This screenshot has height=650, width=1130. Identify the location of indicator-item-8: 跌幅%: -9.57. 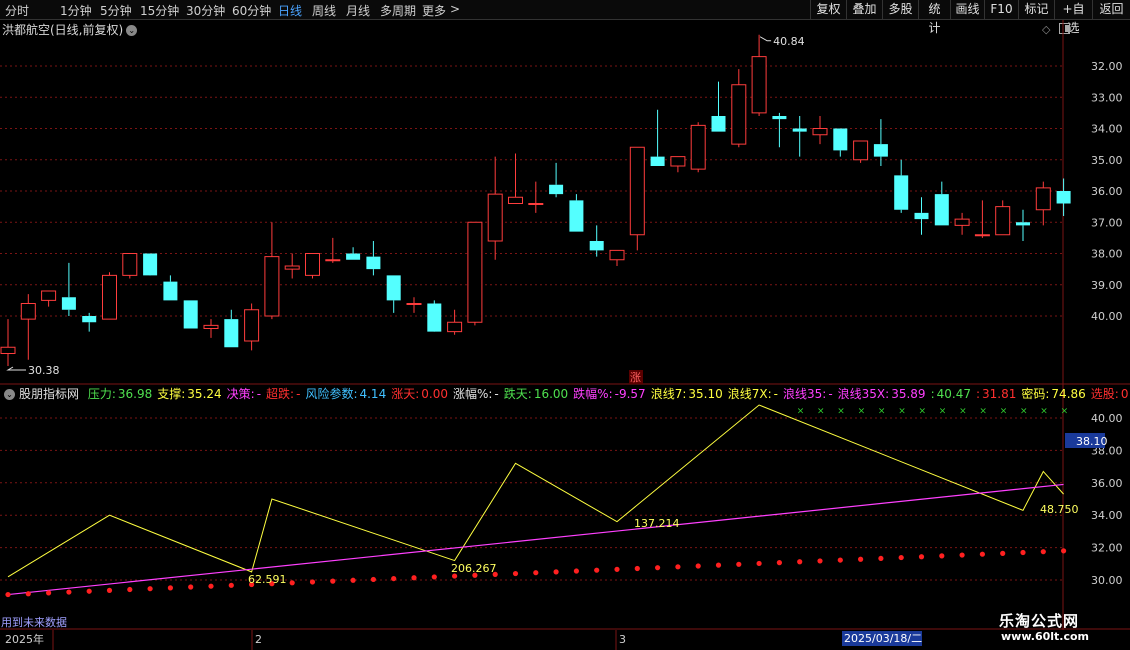
(609, 394).